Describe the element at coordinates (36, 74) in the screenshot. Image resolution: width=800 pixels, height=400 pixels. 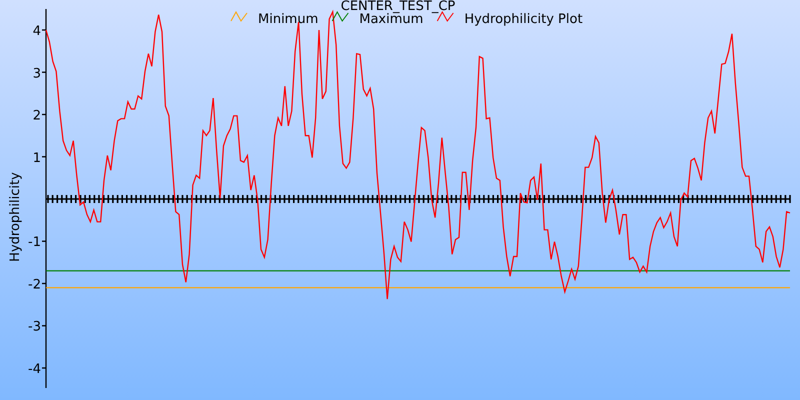
I see `tick-label: 3` at that location.